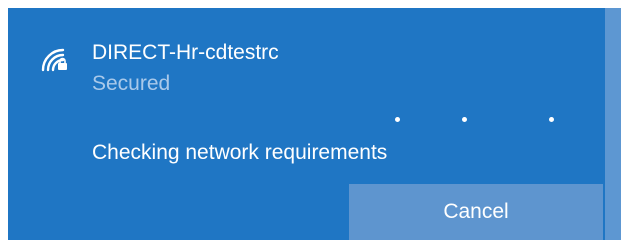 Image resolution: width=621 pixels, height=240 pixels. What do you see at coordinates (240, 152) in the screenshot?
I see `progress-message: Checking network requirements` at bounding box center [240, 152].